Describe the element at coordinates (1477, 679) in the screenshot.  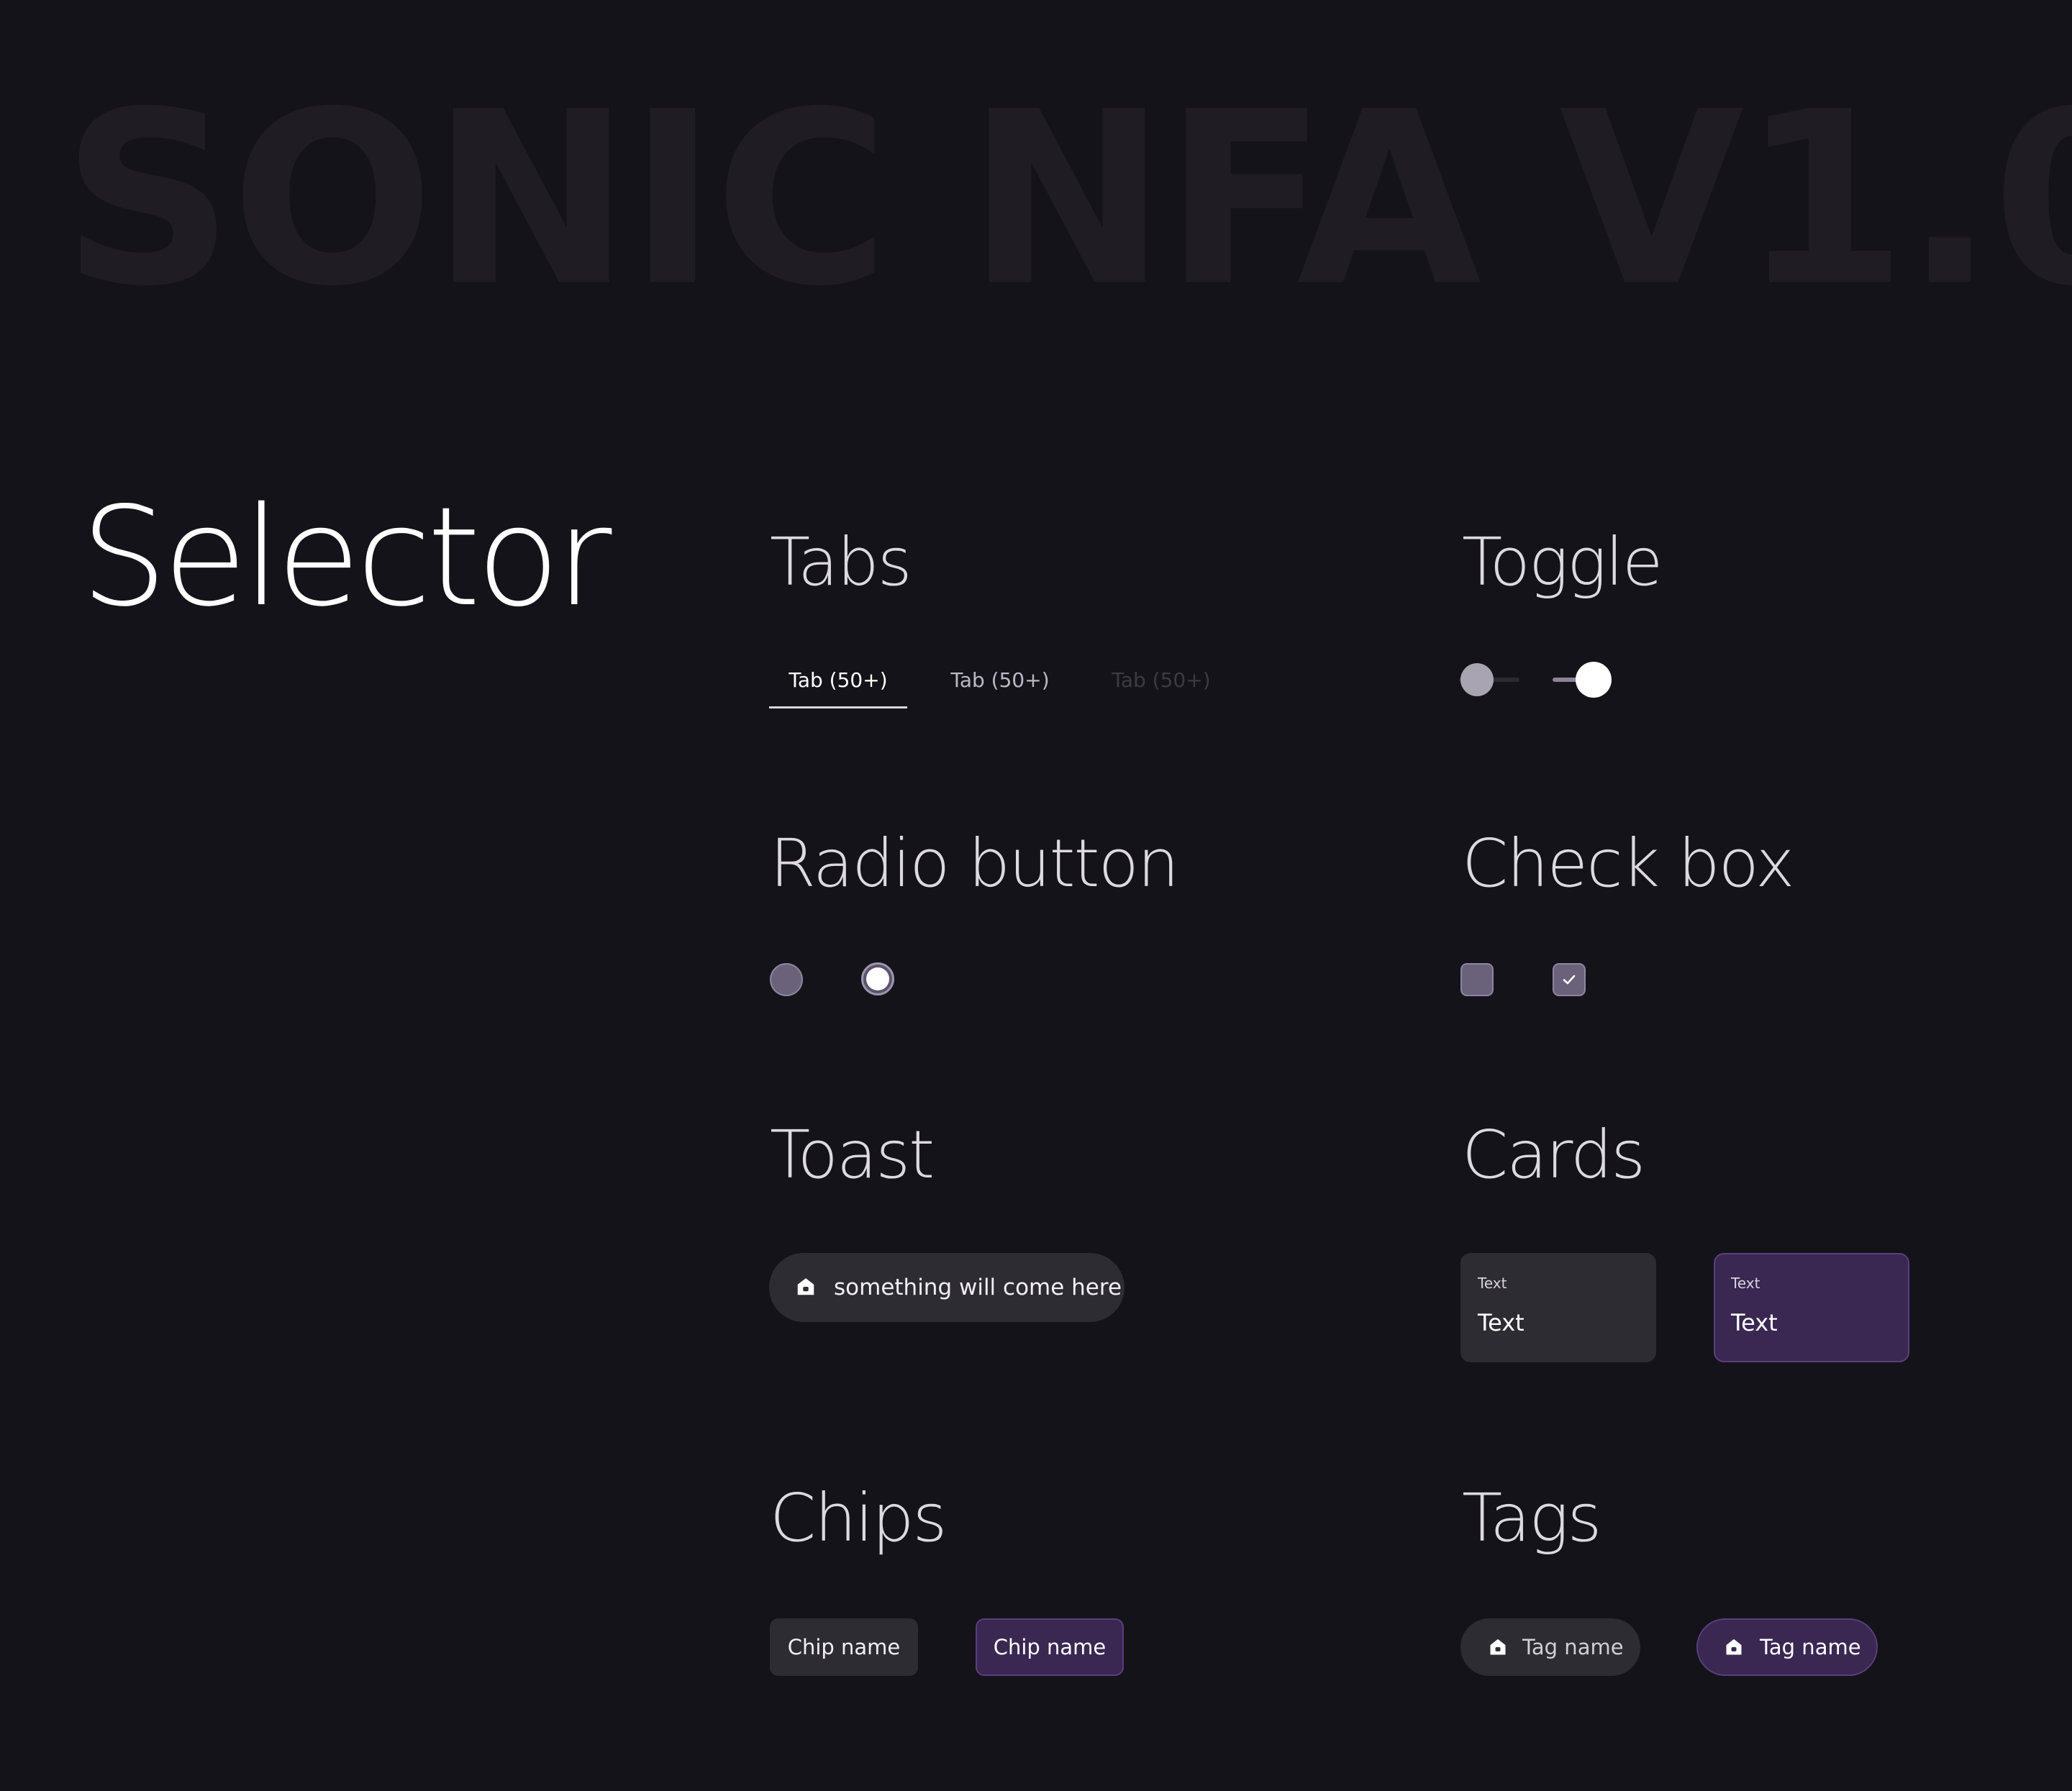
I see `toggle-off-knob` at that location.